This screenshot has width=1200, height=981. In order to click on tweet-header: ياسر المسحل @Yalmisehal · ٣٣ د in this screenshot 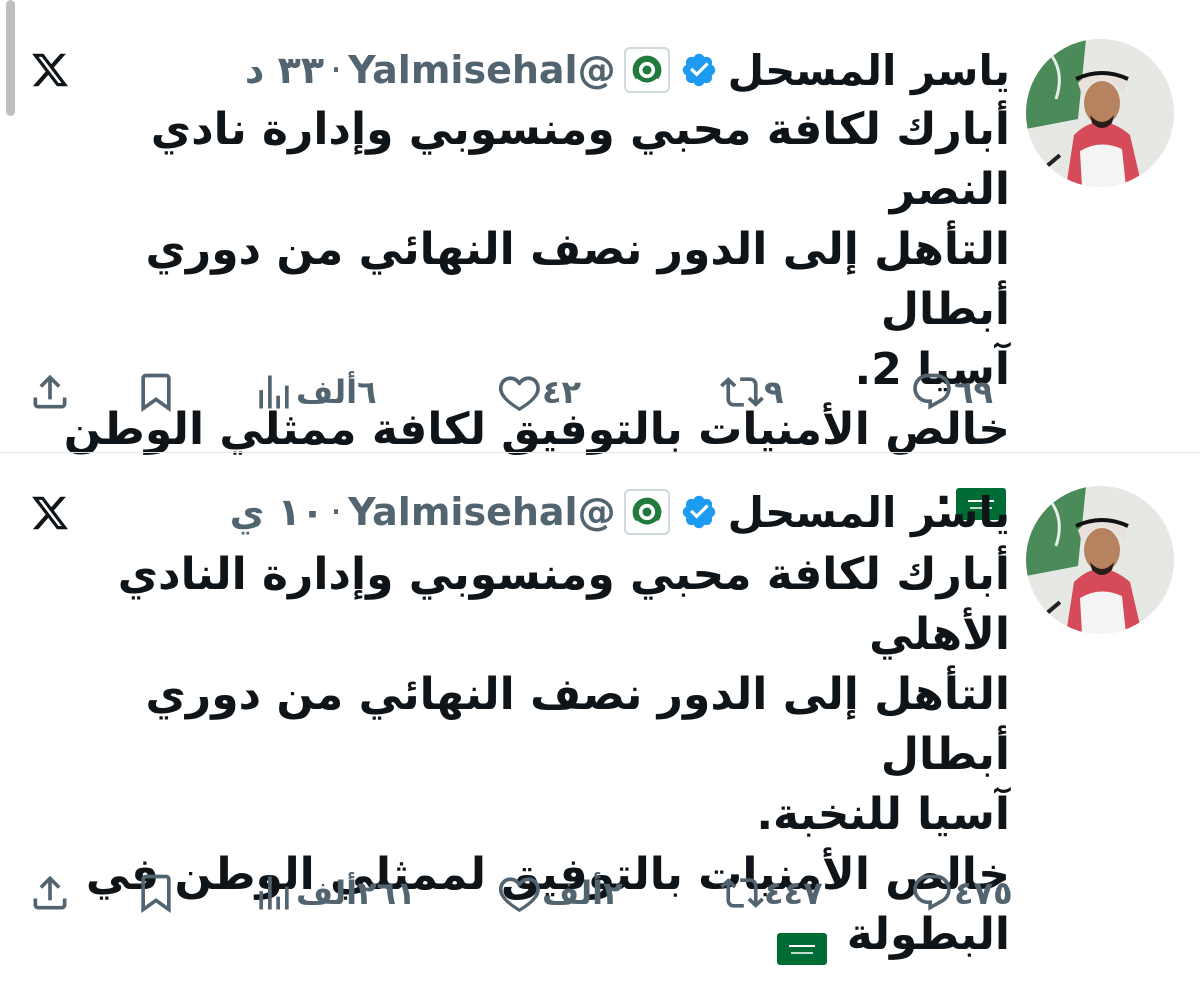, I will do `click(627, 70)`.